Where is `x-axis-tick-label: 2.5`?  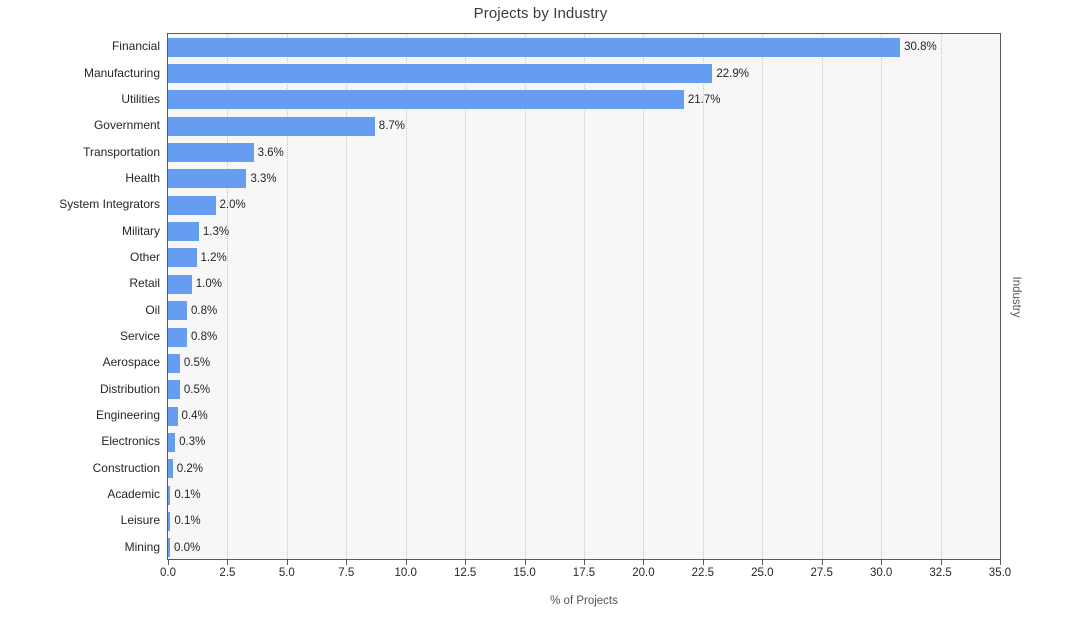 x-axis-tick-label: 2.5 is located at coordinates (227, 573).